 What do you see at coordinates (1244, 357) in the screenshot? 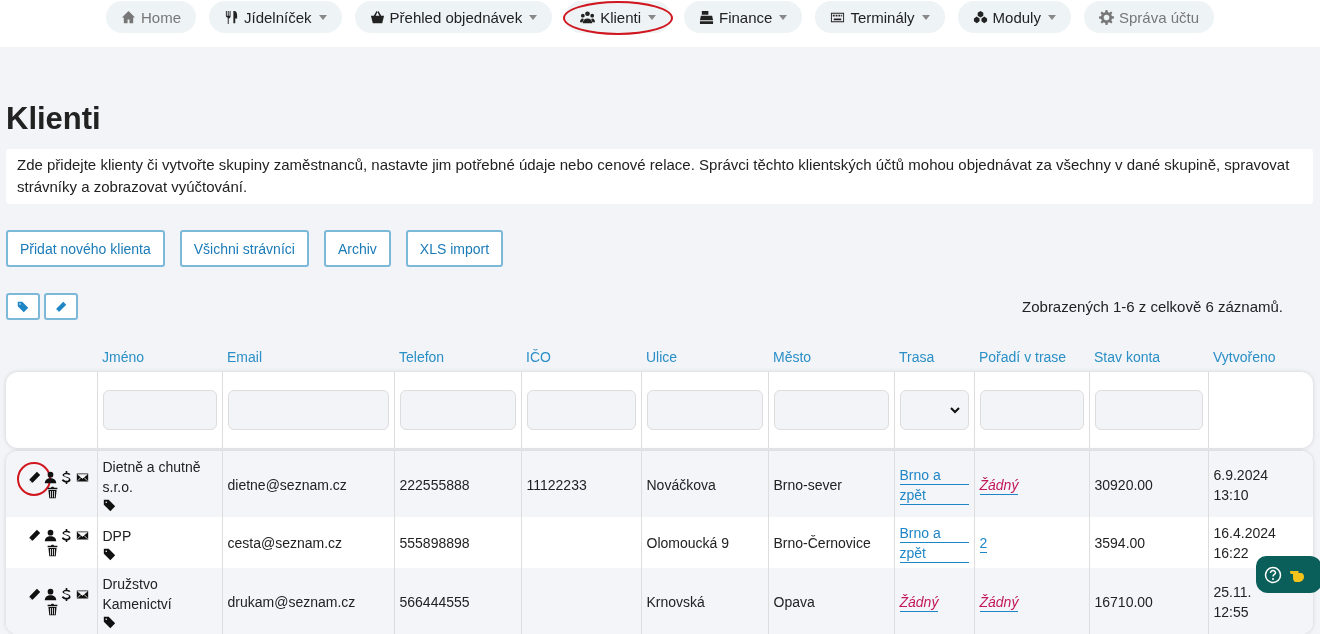
I see `column-header: Vytvořeno` at bounding box center [1244, 357].